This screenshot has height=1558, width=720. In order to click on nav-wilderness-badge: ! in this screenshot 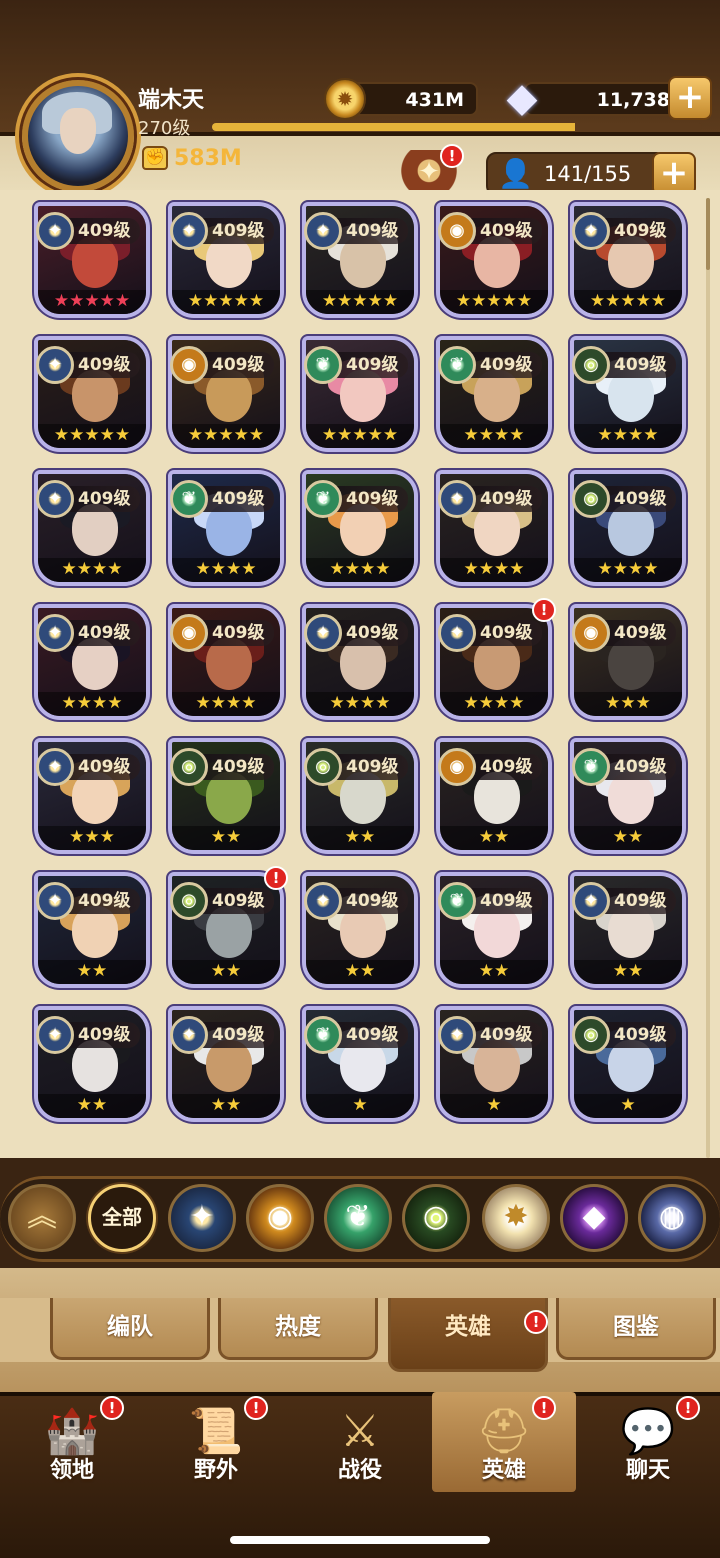, I will do `click(256, 1408)`.